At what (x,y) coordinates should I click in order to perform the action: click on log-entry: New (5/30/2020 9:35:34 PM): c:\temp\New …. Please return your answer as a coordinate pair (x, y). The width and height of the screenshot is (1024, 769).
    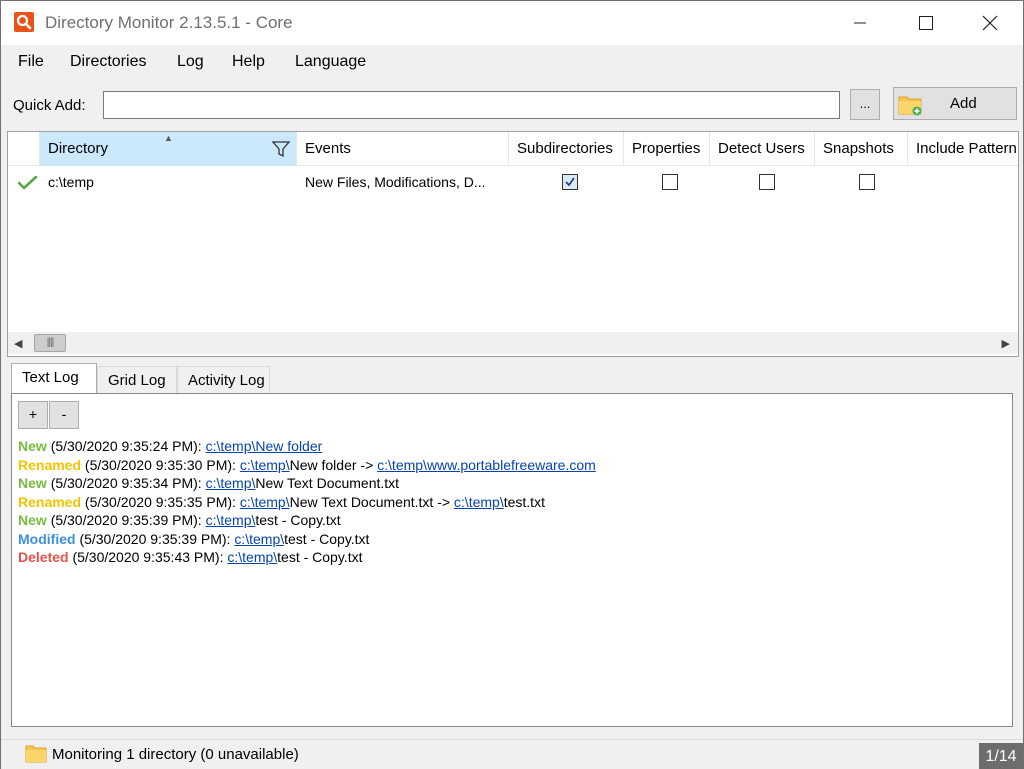
    Looking at the image, I should click on (307, 483).